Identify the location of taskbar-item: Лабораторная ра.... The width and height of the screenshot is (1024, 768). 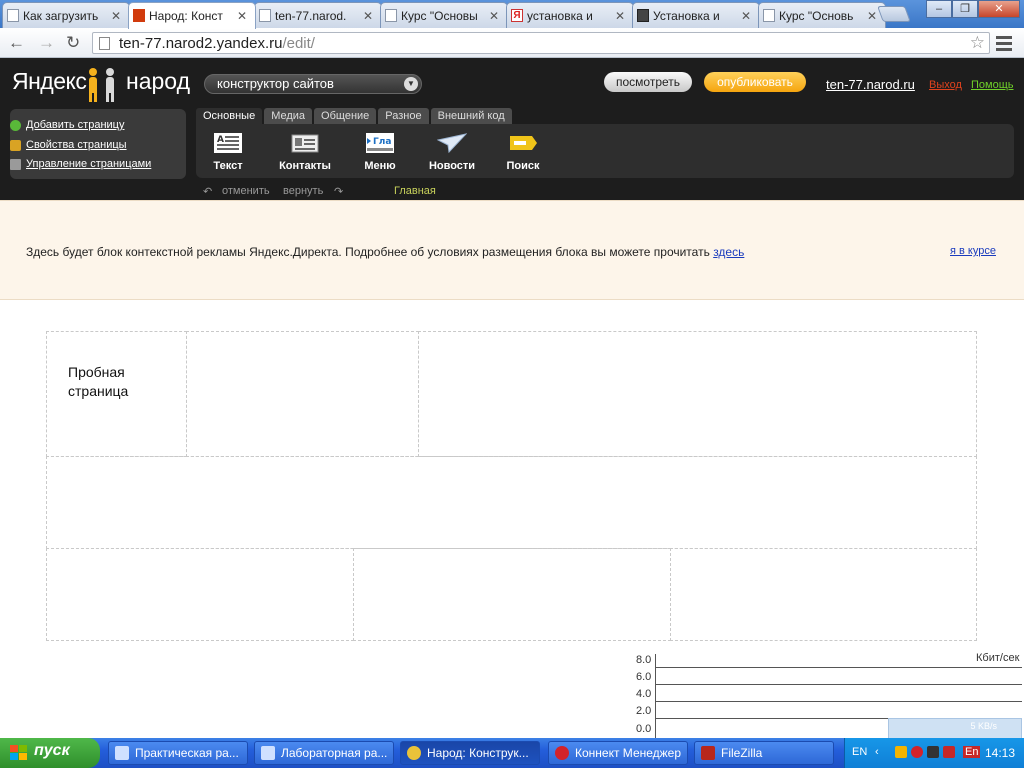
(324, 753).